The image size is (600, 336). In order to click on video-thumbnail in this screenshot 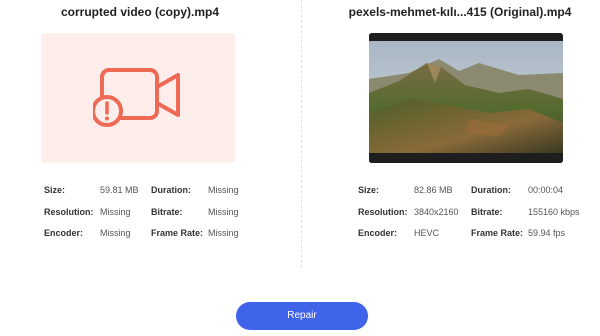, I will do `click(466, 98)`.